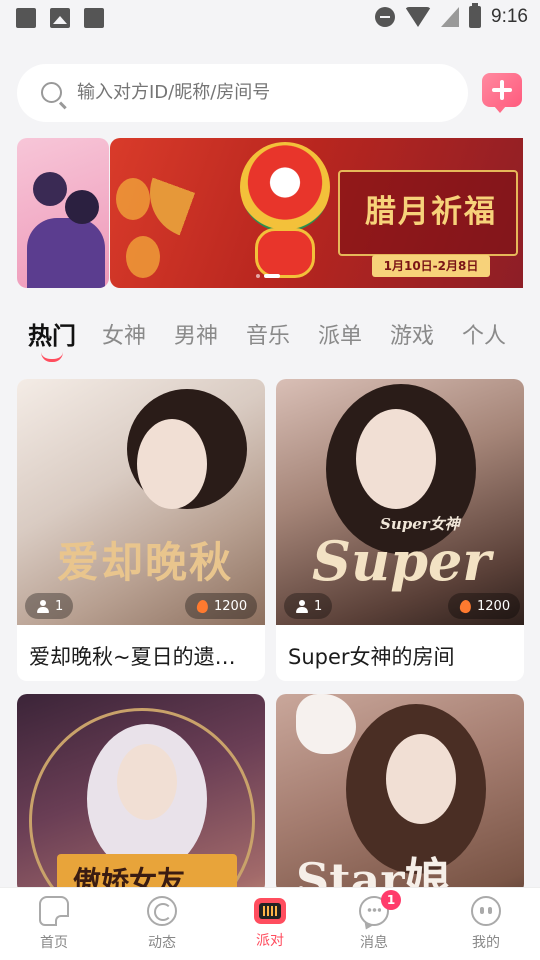 The width and height of the screenshot is (540, 960). I want to click on clock: 9:16, so click(509, 16).